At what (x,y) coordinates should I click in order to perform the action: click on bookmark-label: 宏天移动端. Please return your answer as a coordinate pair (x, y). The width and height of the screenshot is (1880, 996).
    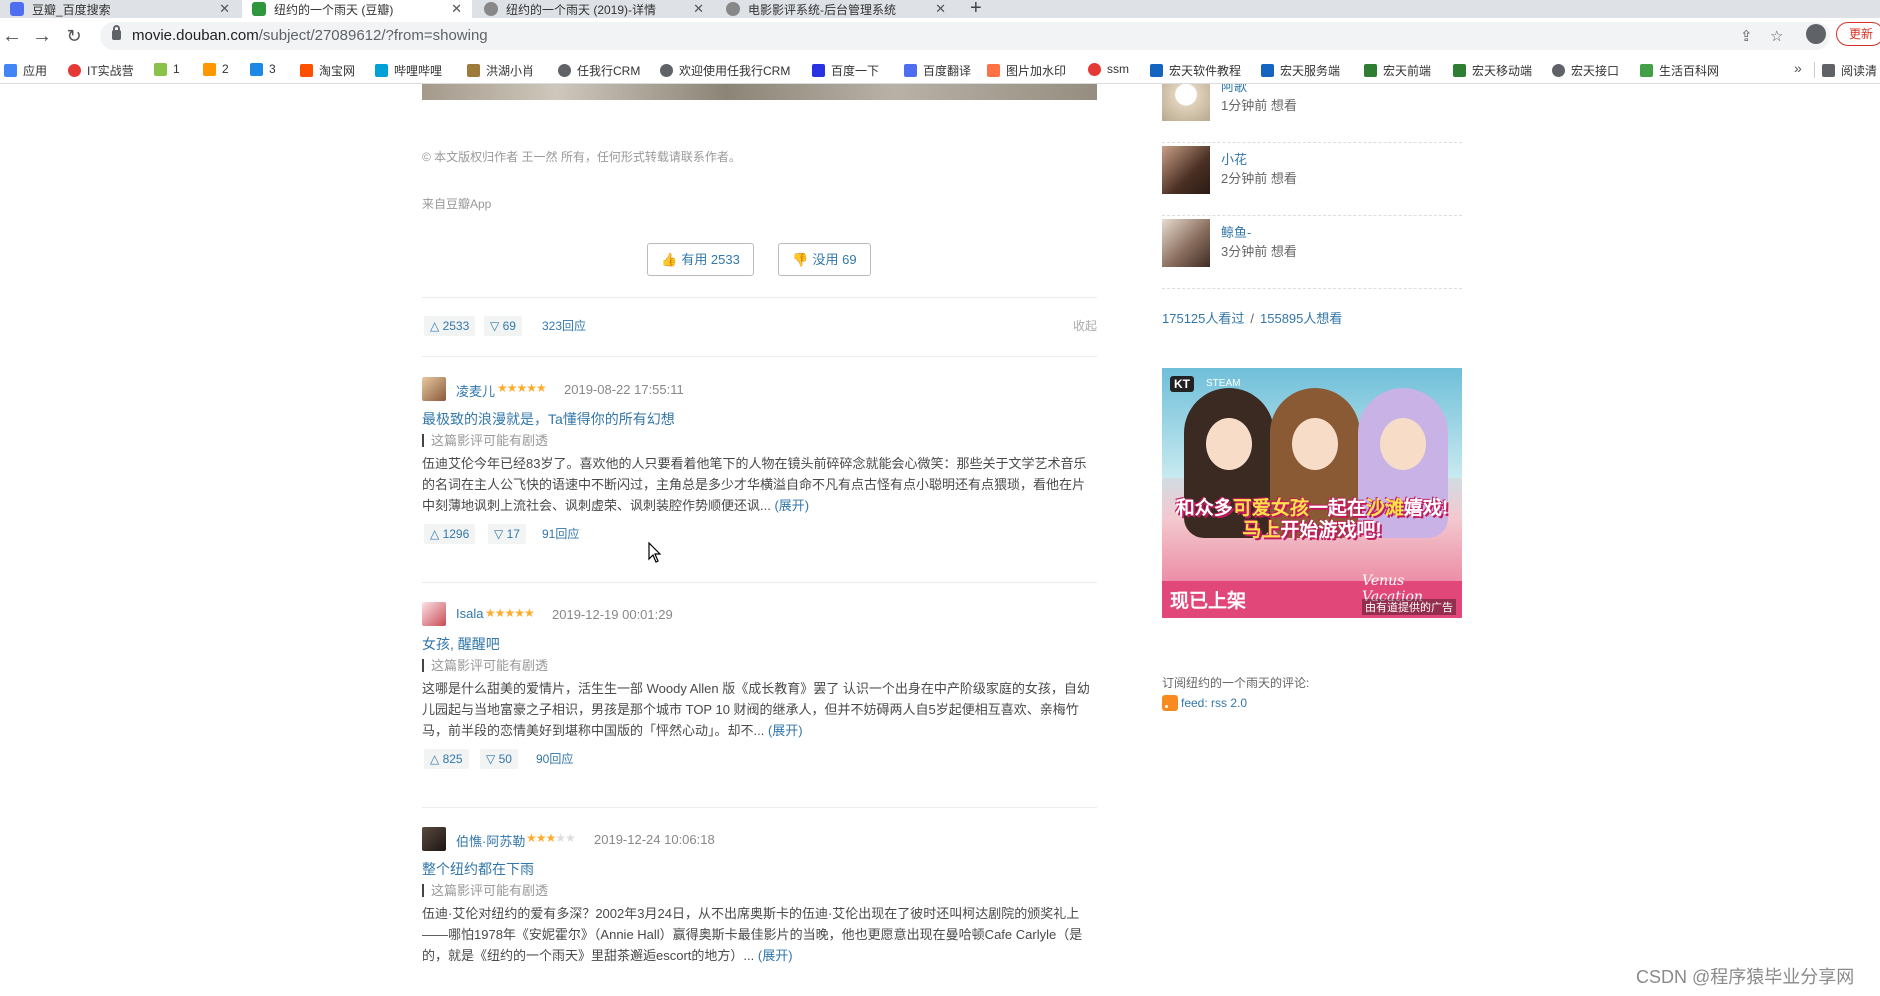
    Looking at the image, I should click on (1502, 71).